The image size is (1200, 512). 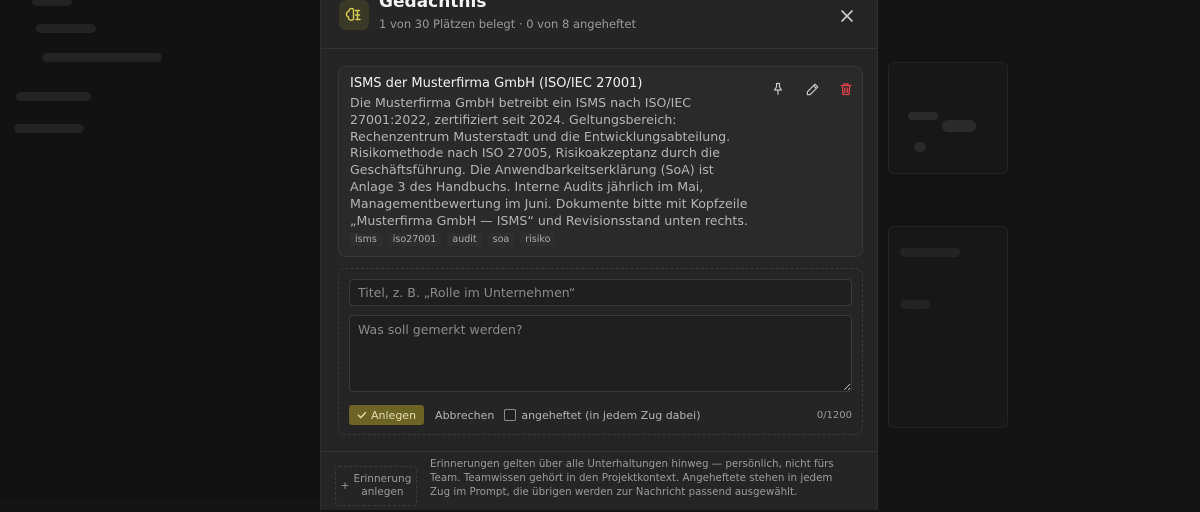 I want to click on add-memory-label-line2: anlegen, so click(x=382, y=492).